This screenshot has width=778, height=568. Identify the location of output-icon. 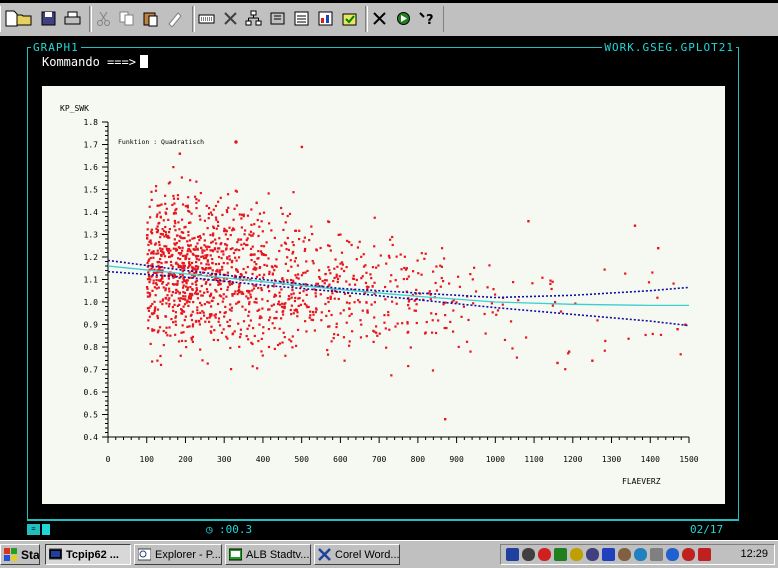
(301, 18).